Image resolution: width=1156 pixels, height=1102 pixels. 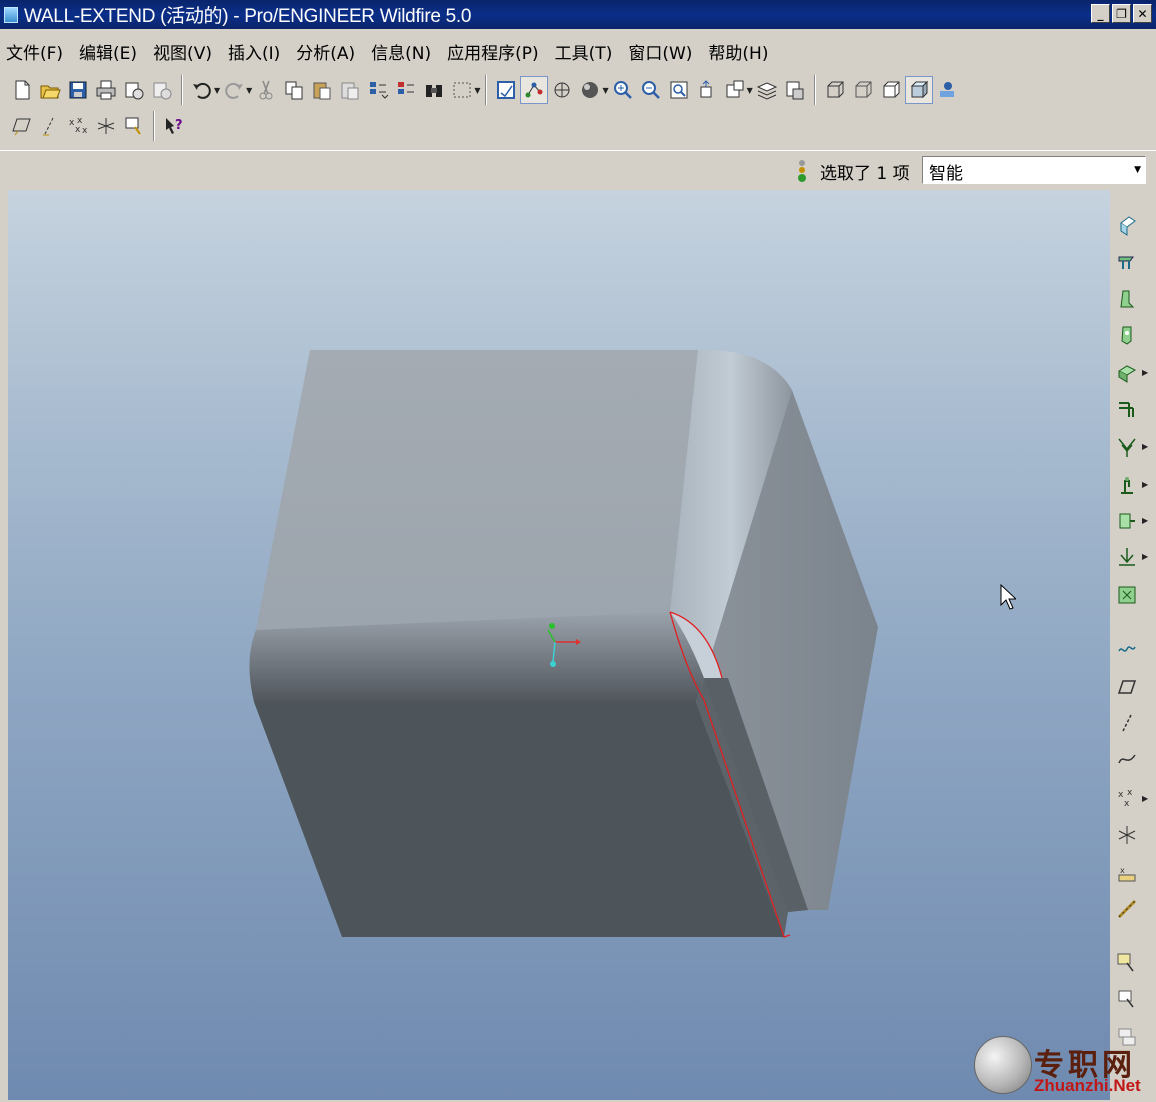 I want to click on paste-special-icon, so click(x=350, y=90).